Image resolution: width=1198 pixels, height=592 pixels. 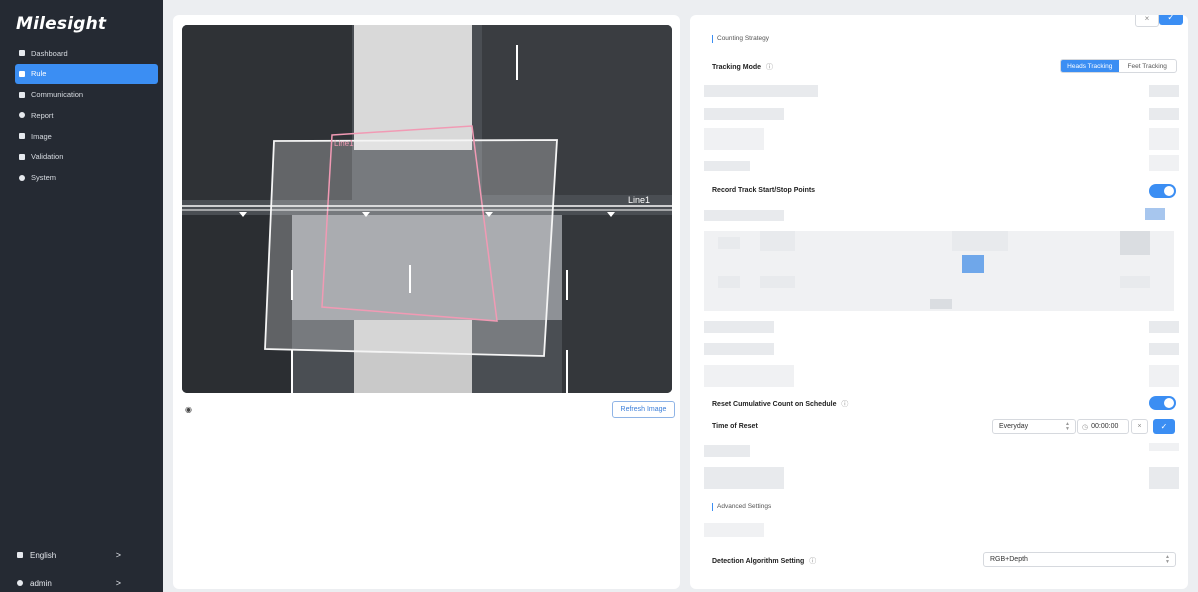 I want to click on clock-icon: ◷, so click(x=1085, y=427).